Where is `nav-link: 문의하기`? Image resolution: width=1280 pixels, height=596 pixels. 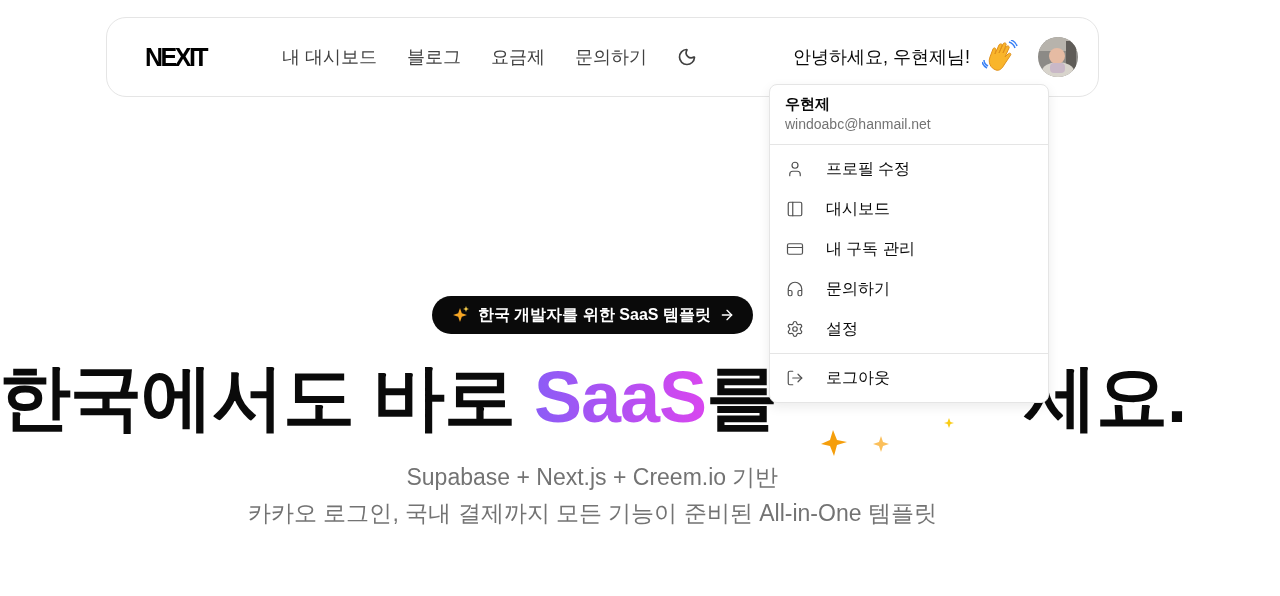
nav-link: 문의하기 is located at coordinates (611, 57).